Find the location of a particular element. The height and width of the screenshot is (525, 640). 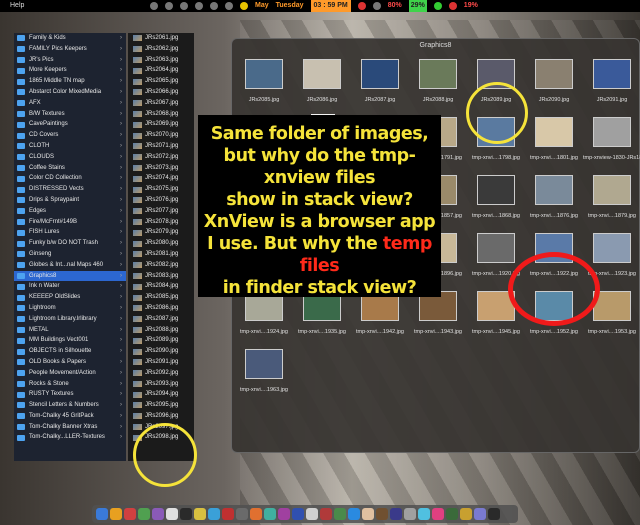

file-item: JRs2082.jpg is located at coordinates (161, 265).